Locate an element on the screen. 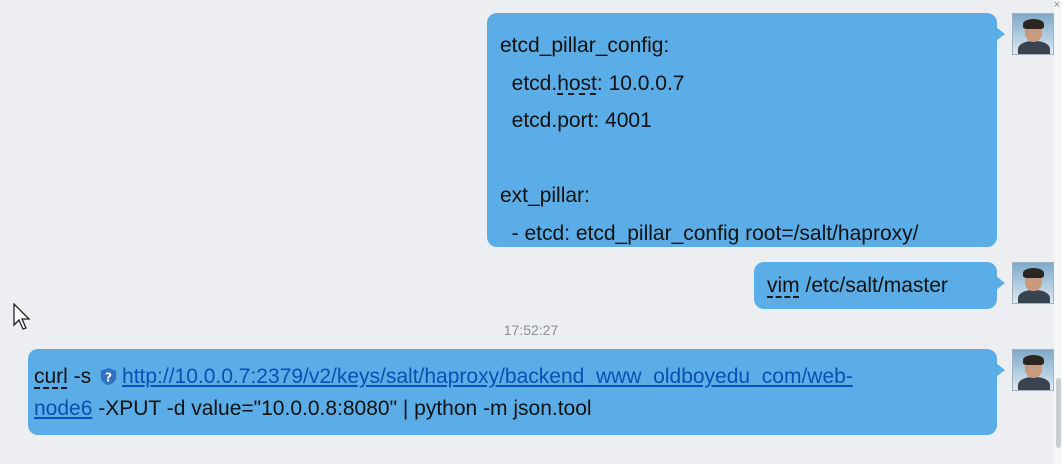 Image resolution: width=1062 pixels, height=464 pixels. question-shield-icon: ? is located at coordinates (108, 376).